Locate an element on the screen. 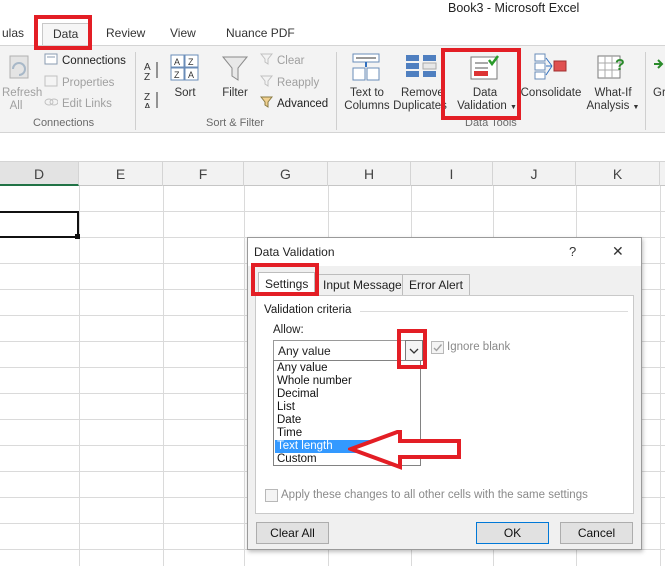 This screenshot has height=566, width=665. annotation-arrow is located at coordinates (404, 450).